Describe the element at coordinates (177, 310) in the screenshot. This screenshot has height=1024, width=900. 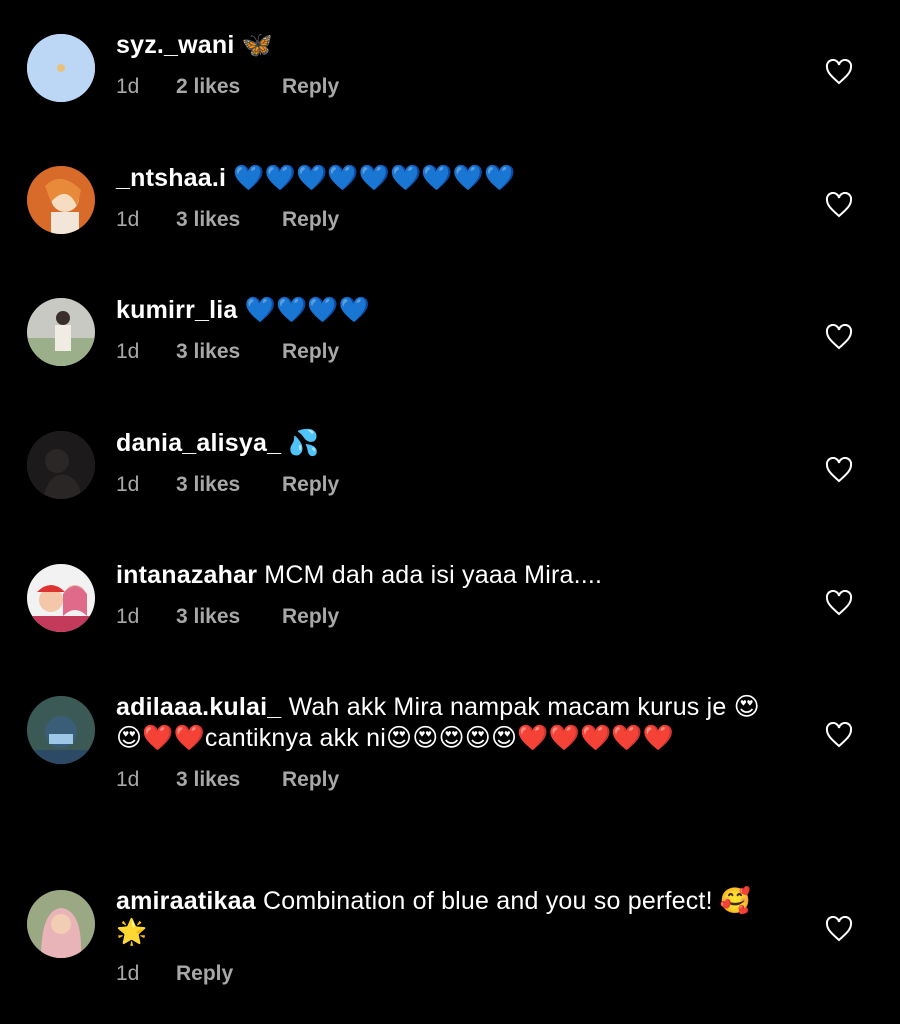
I see `comment-username: kumirr_lia` at that location.